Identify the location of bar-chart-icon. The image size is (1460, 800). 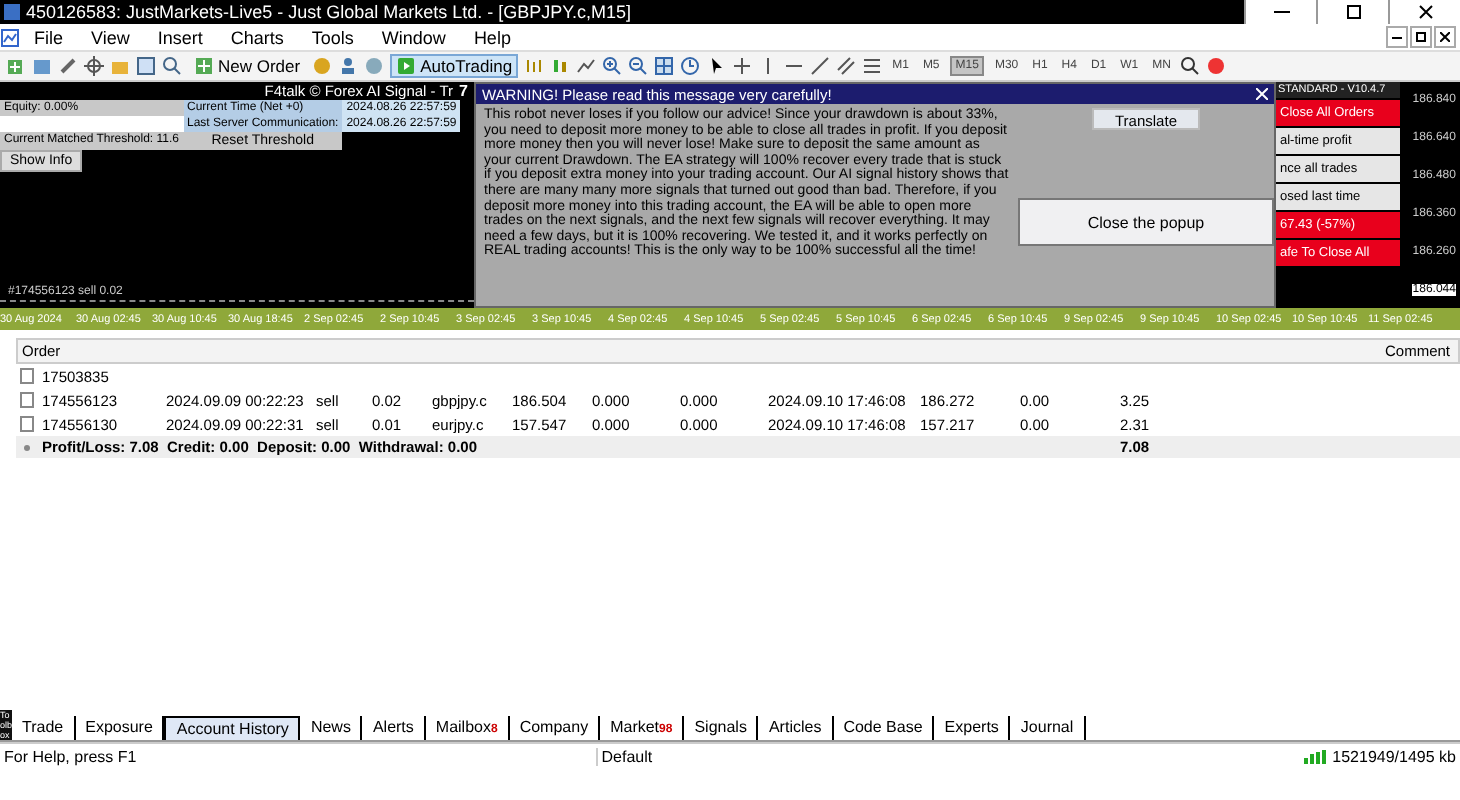
(534, 66).